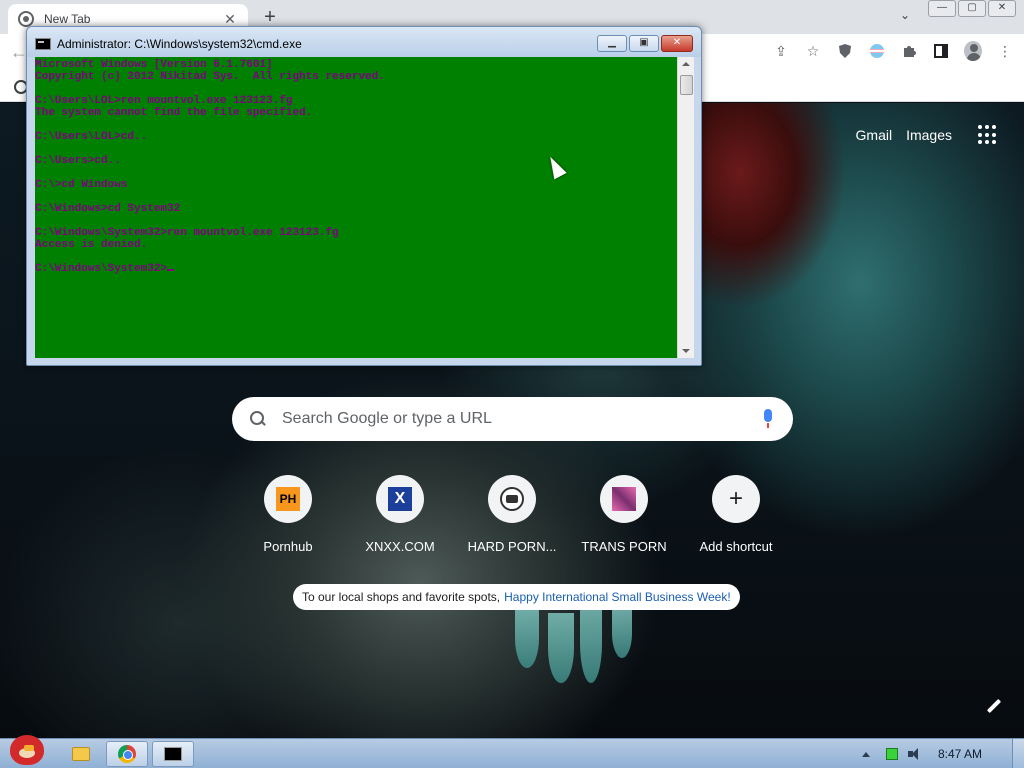 The height and width of the screenshot is (768, 1024). I want to click on start-button-angry-bird-icon, so click(26, 749).